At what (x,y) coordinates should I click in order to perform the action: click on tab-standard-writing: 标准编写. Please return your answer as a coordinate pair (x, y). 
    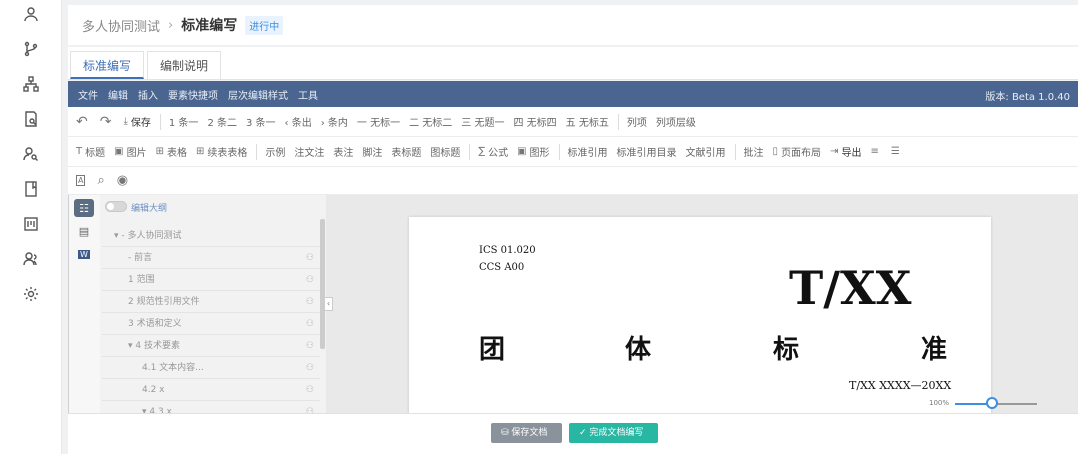
    Looking at the image, I should click on (107, 65).